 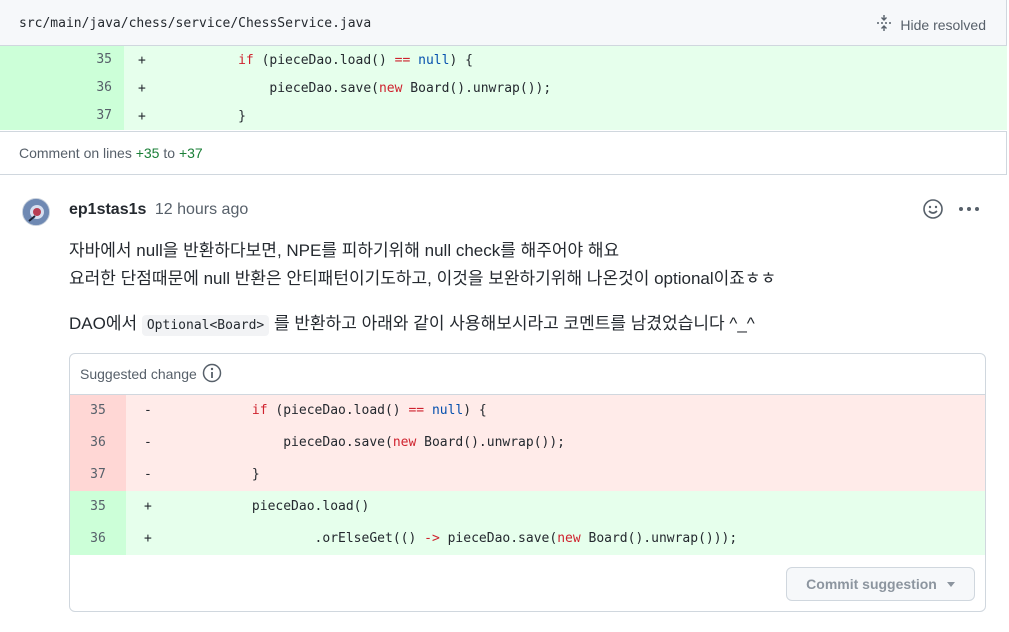 I want to click on code-content: - pieceDao.save(new Board().unwrap());, so click(x=555, y=443).